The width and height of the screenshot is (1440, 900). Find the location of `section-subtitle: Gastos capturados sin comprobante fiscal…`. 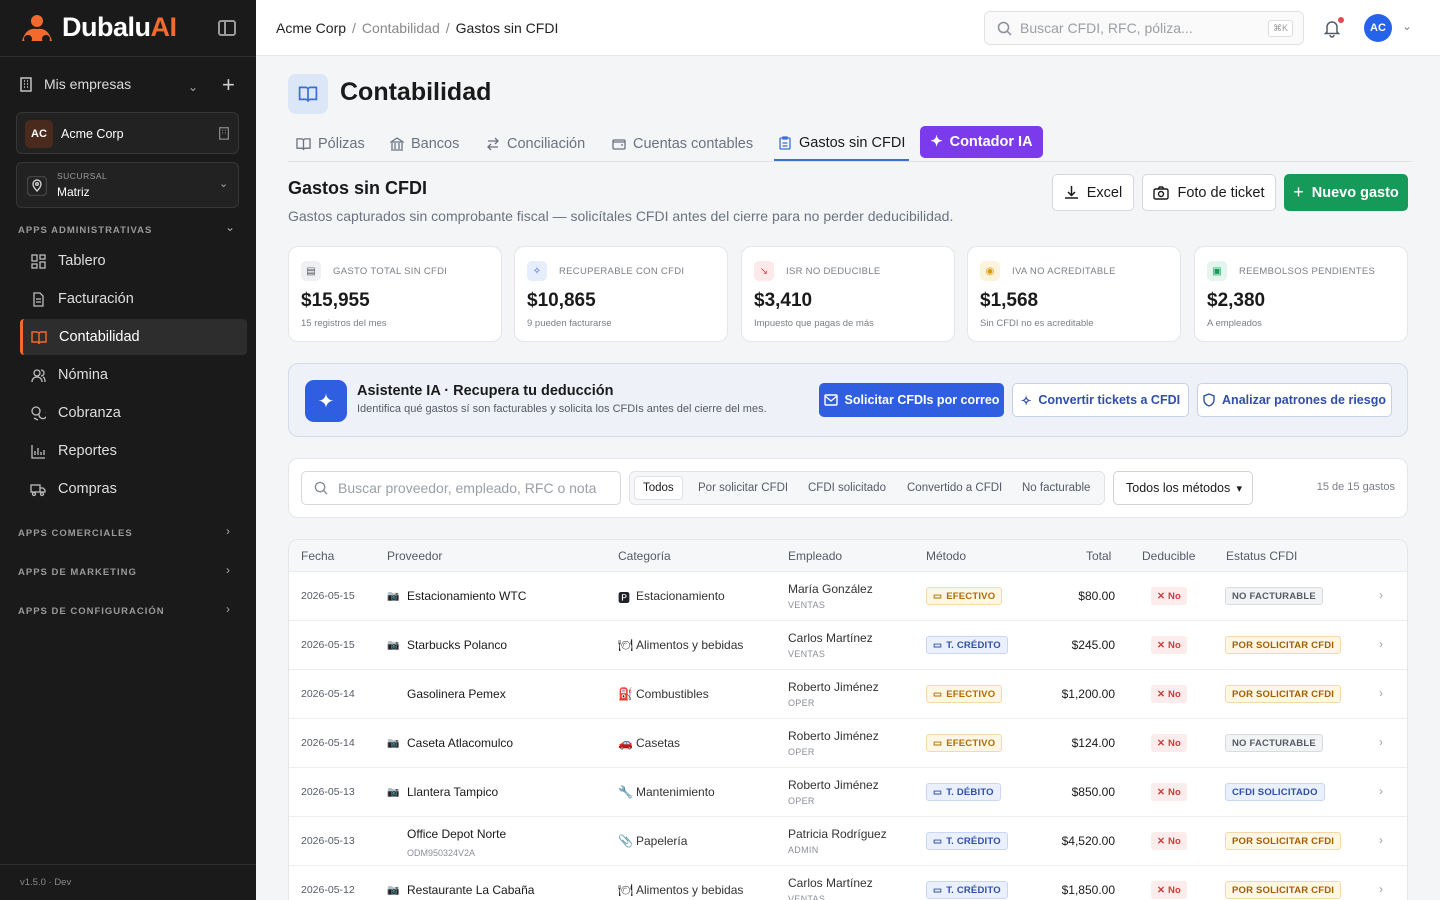

section-subtitle: Gastos capturados sin comprobante fiscal… is located at coordinates (621, 216).